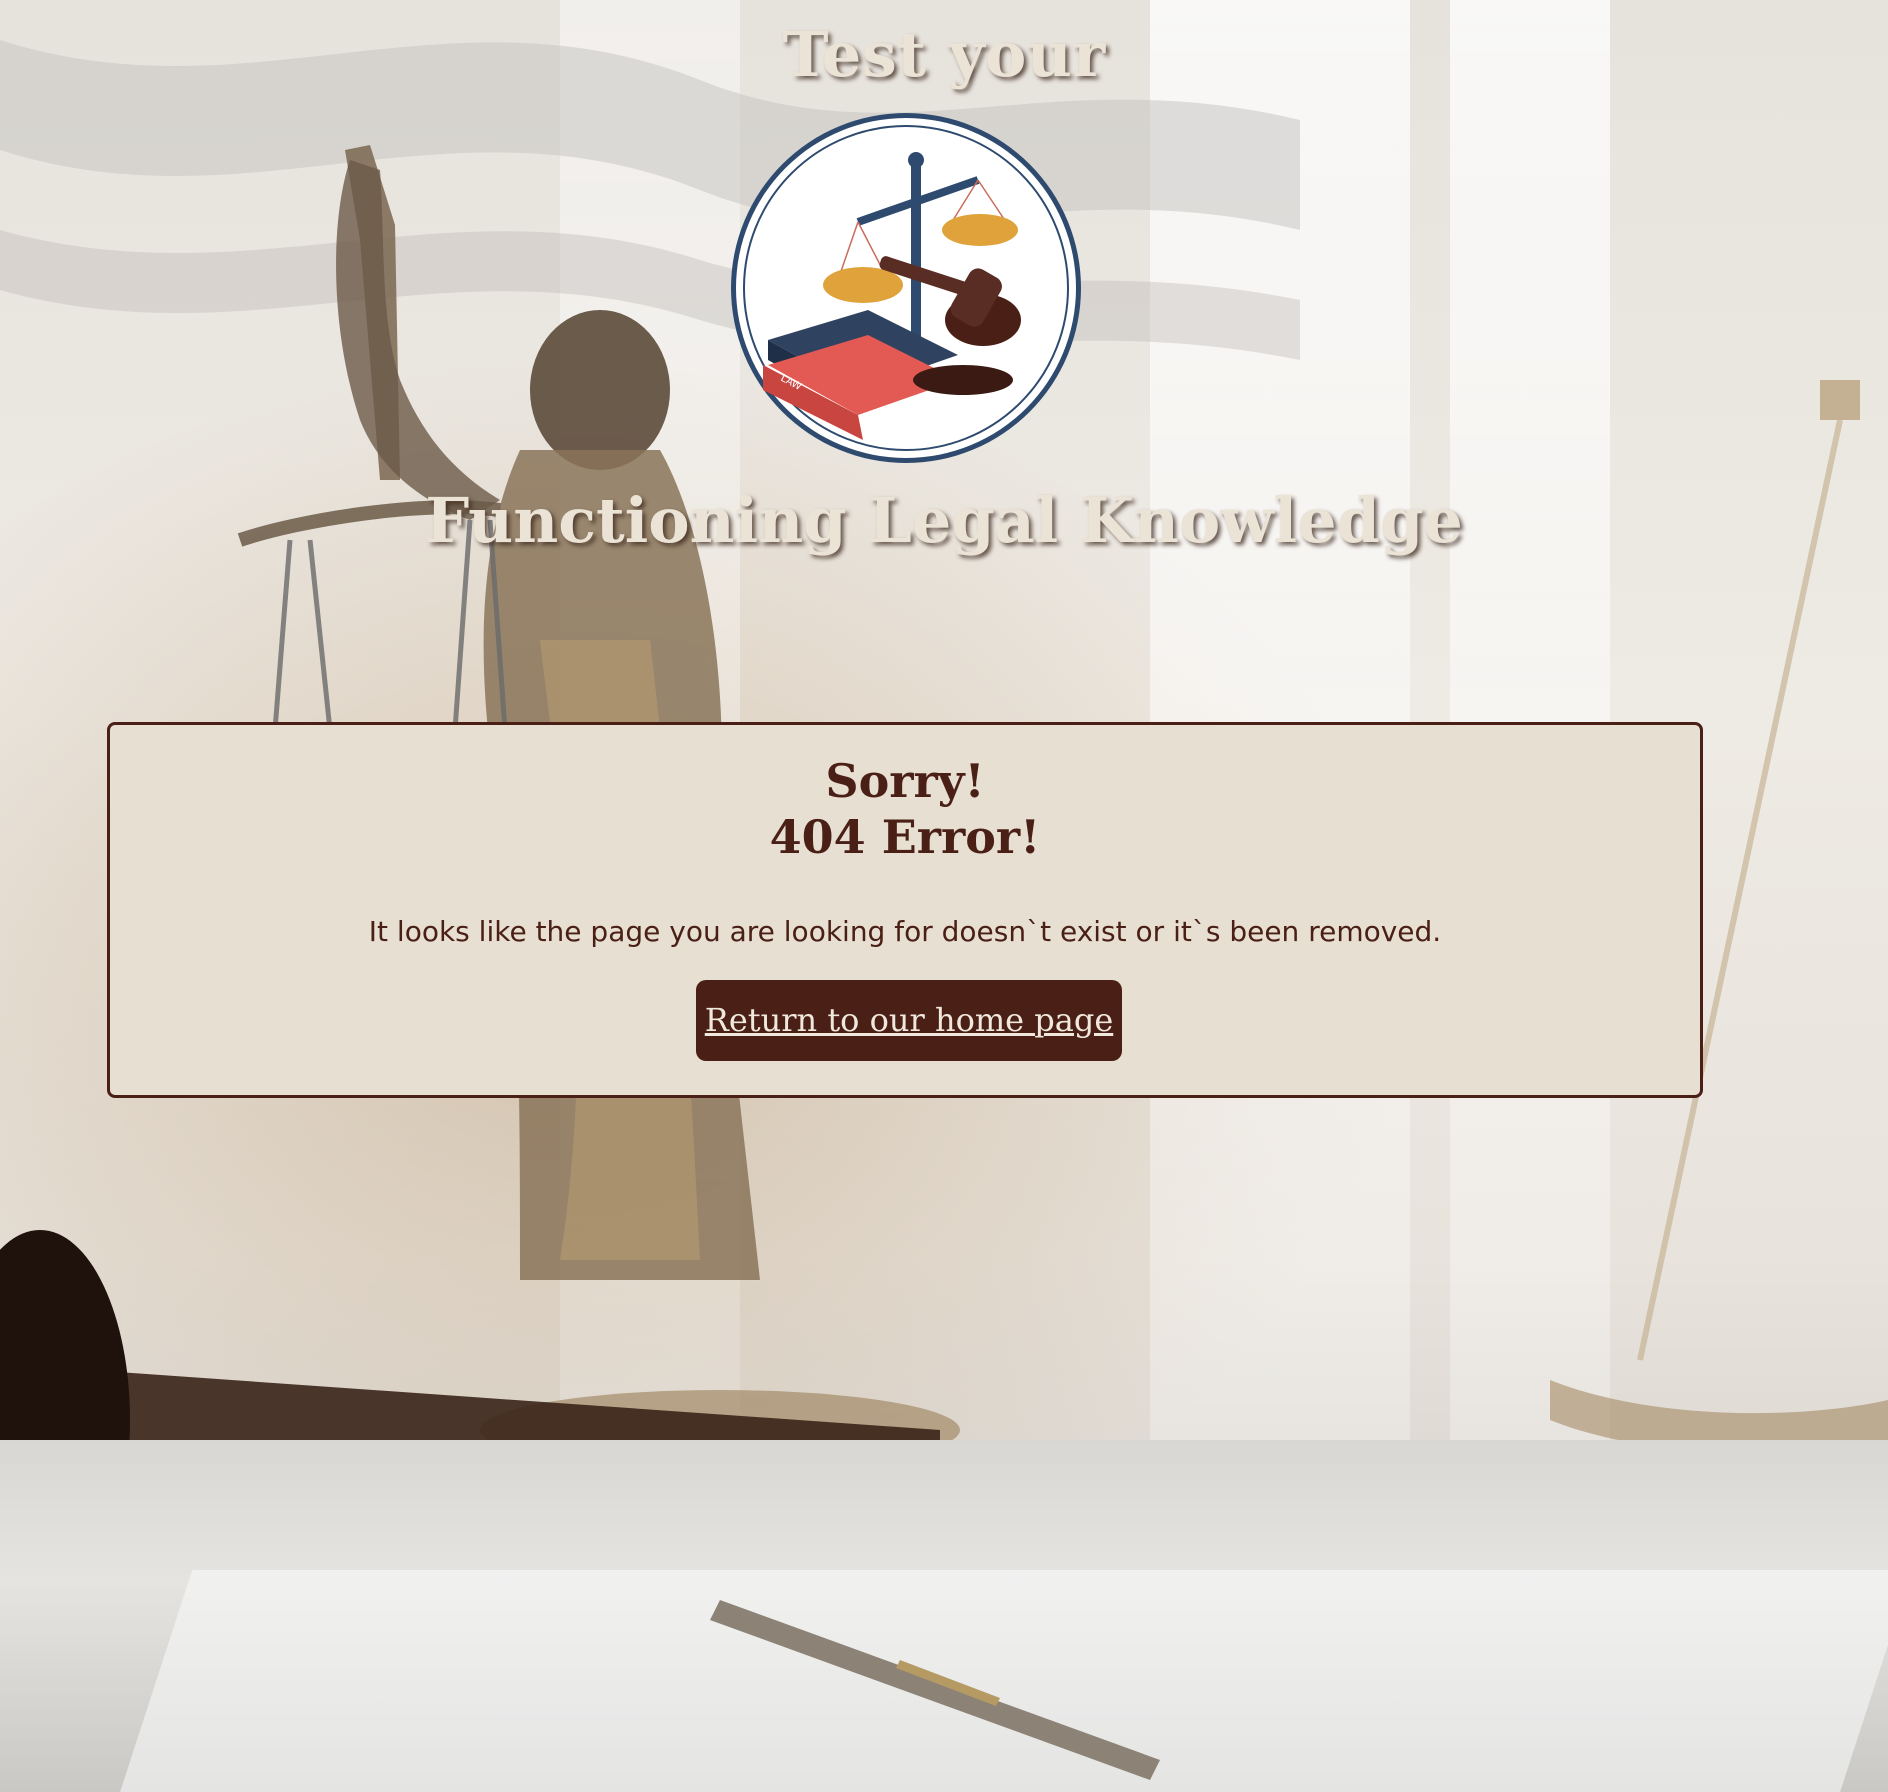 Image resolution: width=1888 pixels, height=1792 pixels. What do you see at coordinates (905, 809) in the screenshot?
I see `error-heading: Sorry! 404 Error!` at bounding box center [905, 809].